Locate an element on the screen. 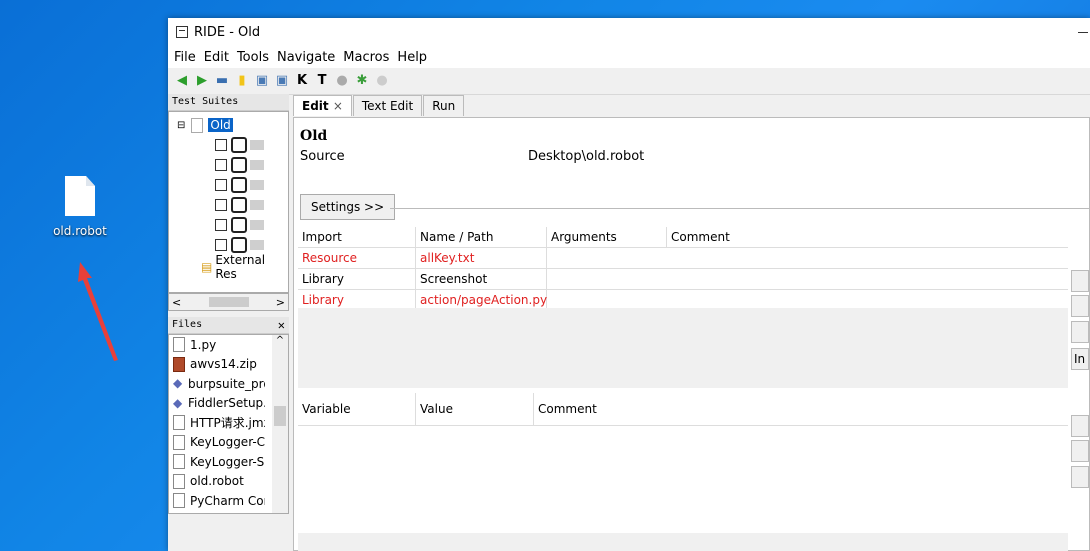  file-item: PyCharm Cor is located at coordinates (217, 501).